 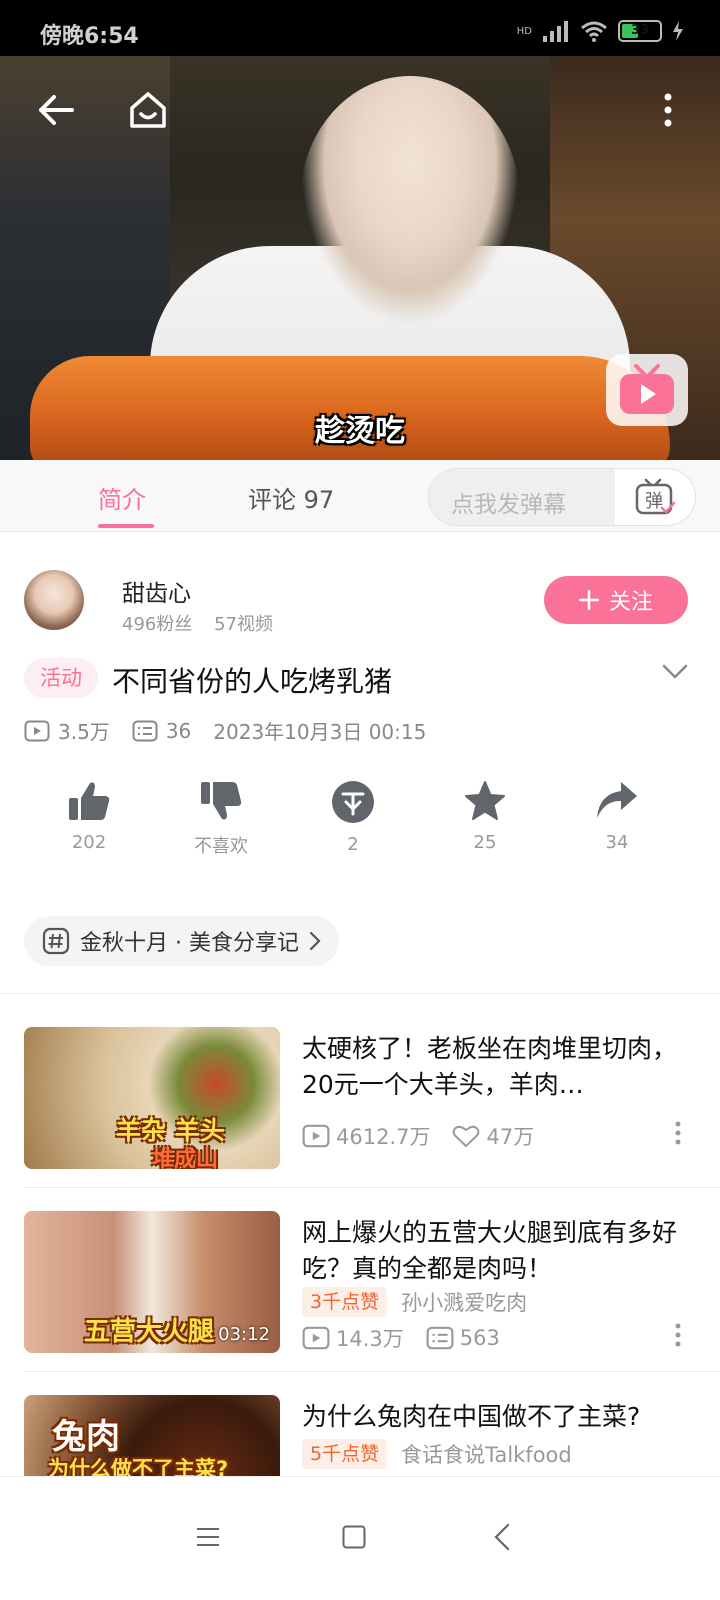 I want to click on thumbs-up-icon, so click(x=89, y=801).